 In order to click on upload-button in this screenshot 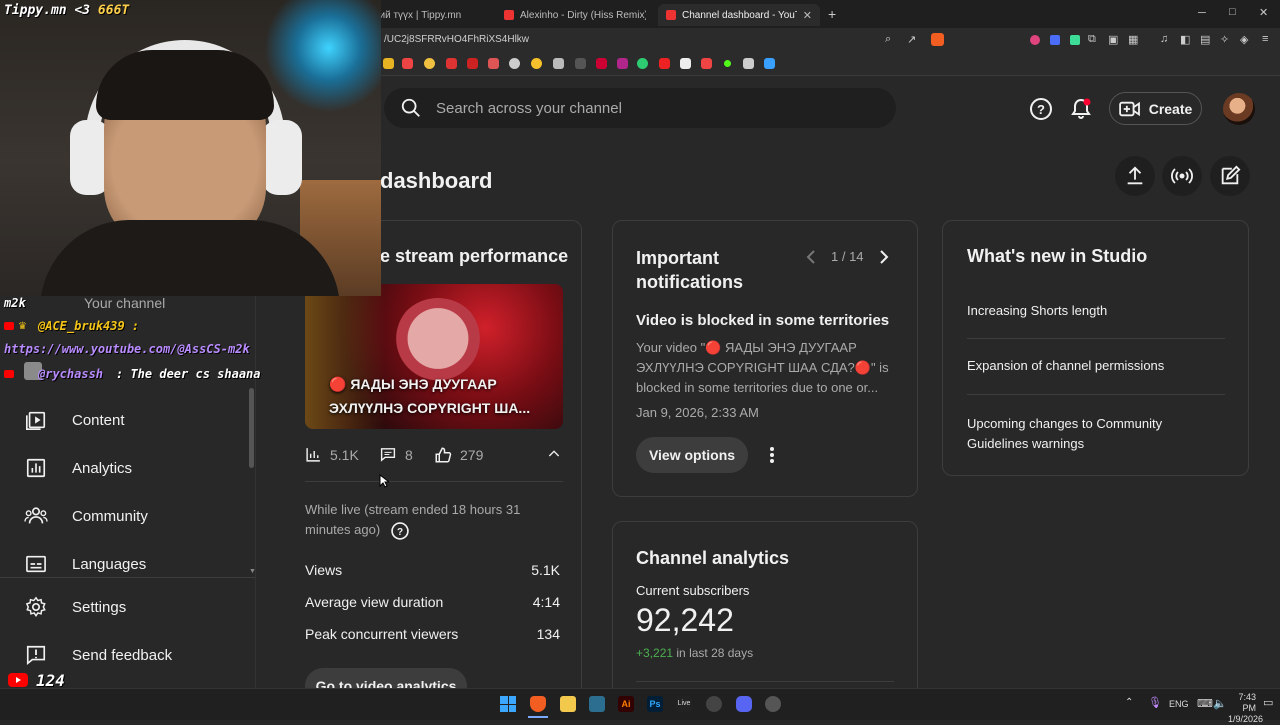, I will do `click(1135, 176)`.